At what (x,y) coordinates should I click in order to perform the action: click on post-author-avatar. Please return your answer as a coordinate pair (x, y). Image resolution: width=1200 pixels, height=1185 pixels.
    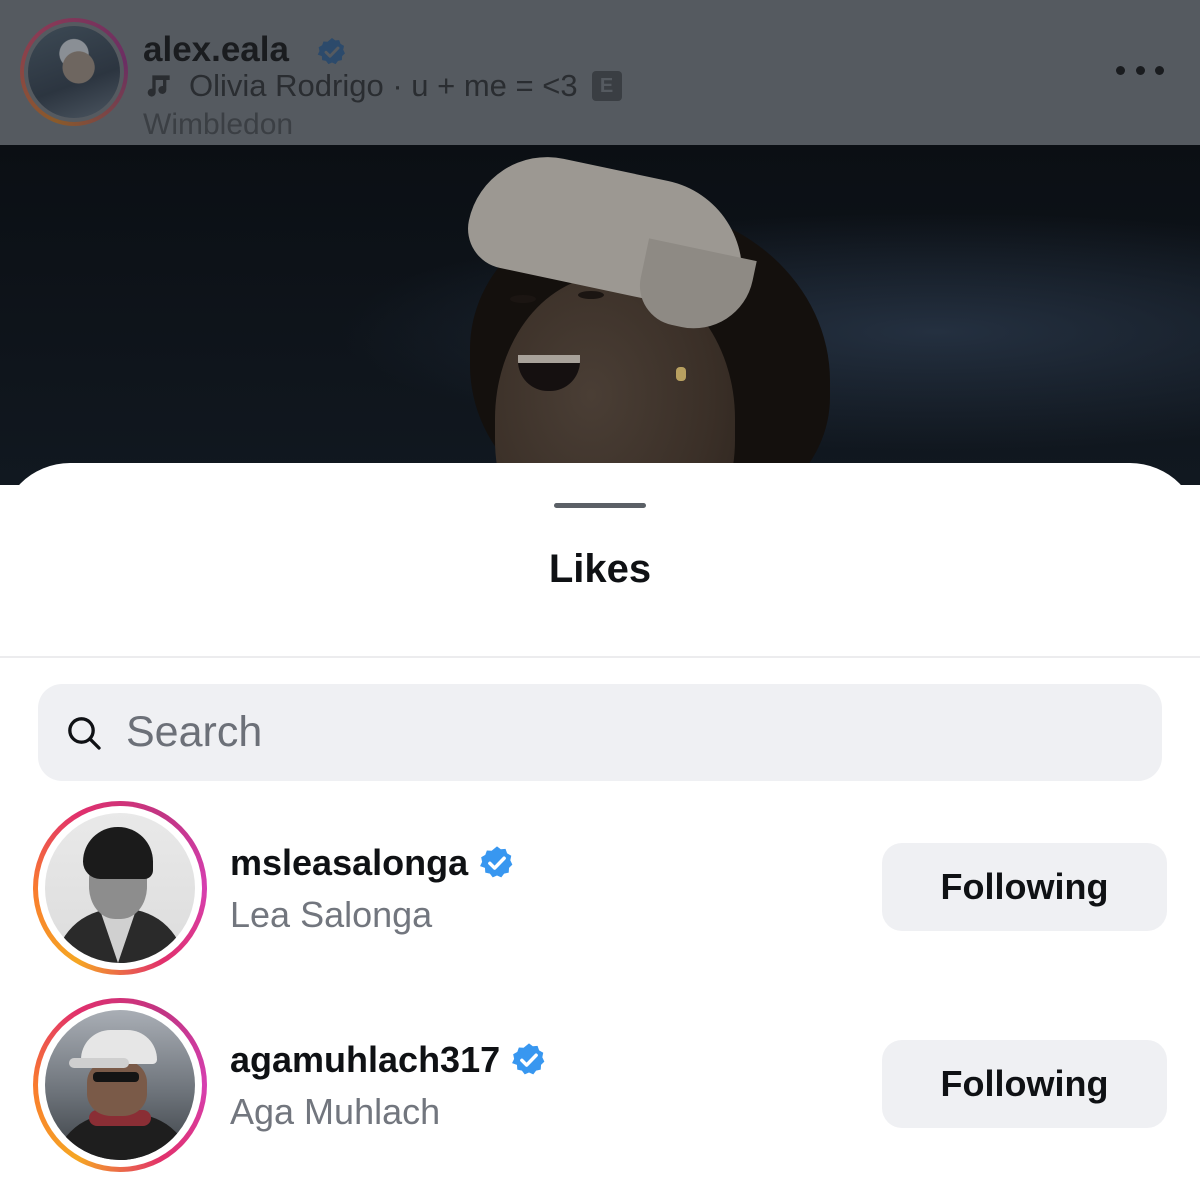
    Looking at the image, I should click on (74, 72).